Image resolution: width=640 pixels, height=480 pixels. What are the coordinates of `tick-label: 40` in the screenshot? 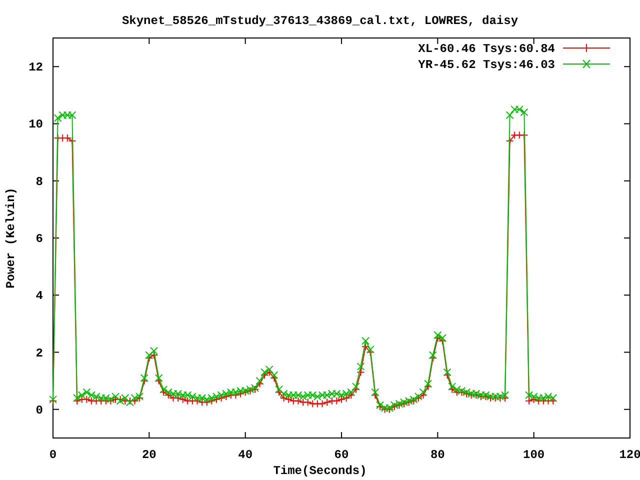 It's located at (245, 455).